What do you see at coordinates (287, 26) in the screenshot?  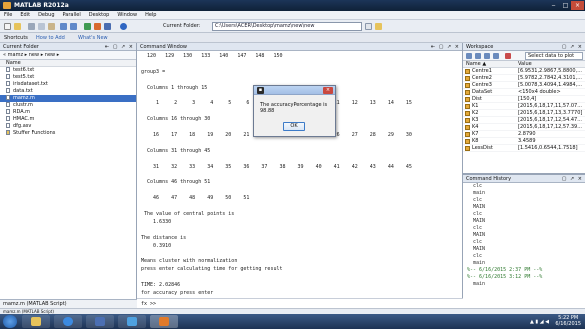 I see `current-folder-field: C:\Users\ACER\Desktop\mamz\new\new` at bounding box center [287, 26].